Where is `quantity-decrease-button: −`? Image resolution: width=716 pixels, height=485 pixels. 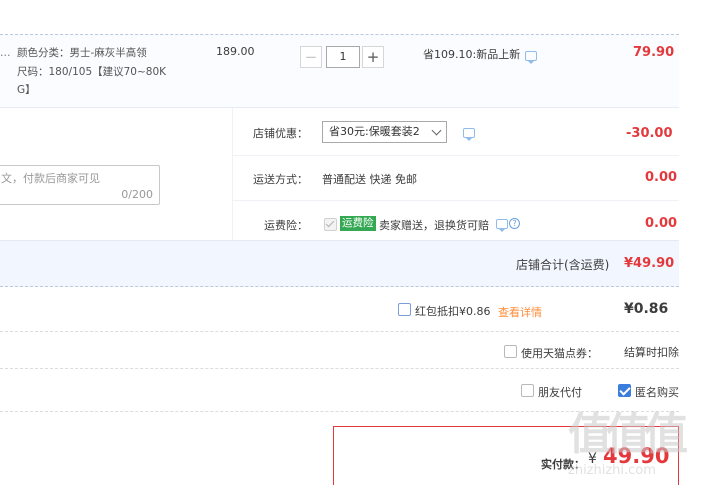
quantity-decrease-button: − is located at coordinates (311, 57).